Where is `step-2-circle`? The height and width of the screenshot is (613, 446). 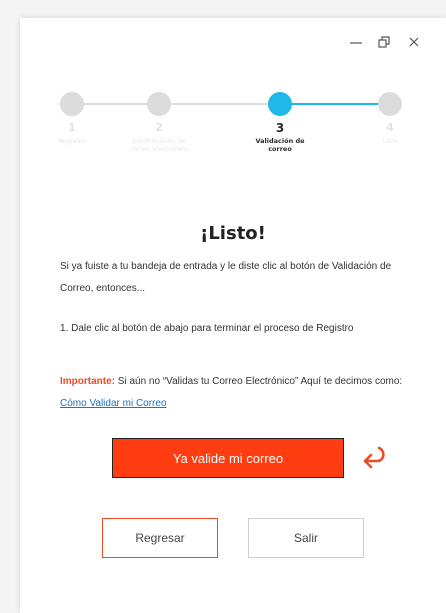 step-2-circle is located at coordinates (159, 104).